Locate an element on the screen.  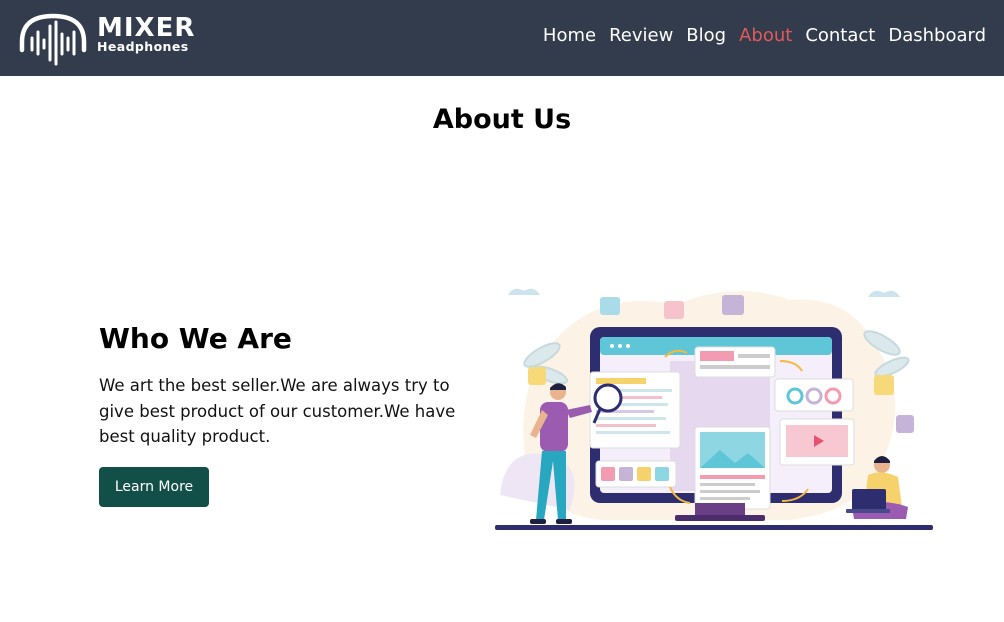
nav-about-link: About is located at coordinates (765, 36).